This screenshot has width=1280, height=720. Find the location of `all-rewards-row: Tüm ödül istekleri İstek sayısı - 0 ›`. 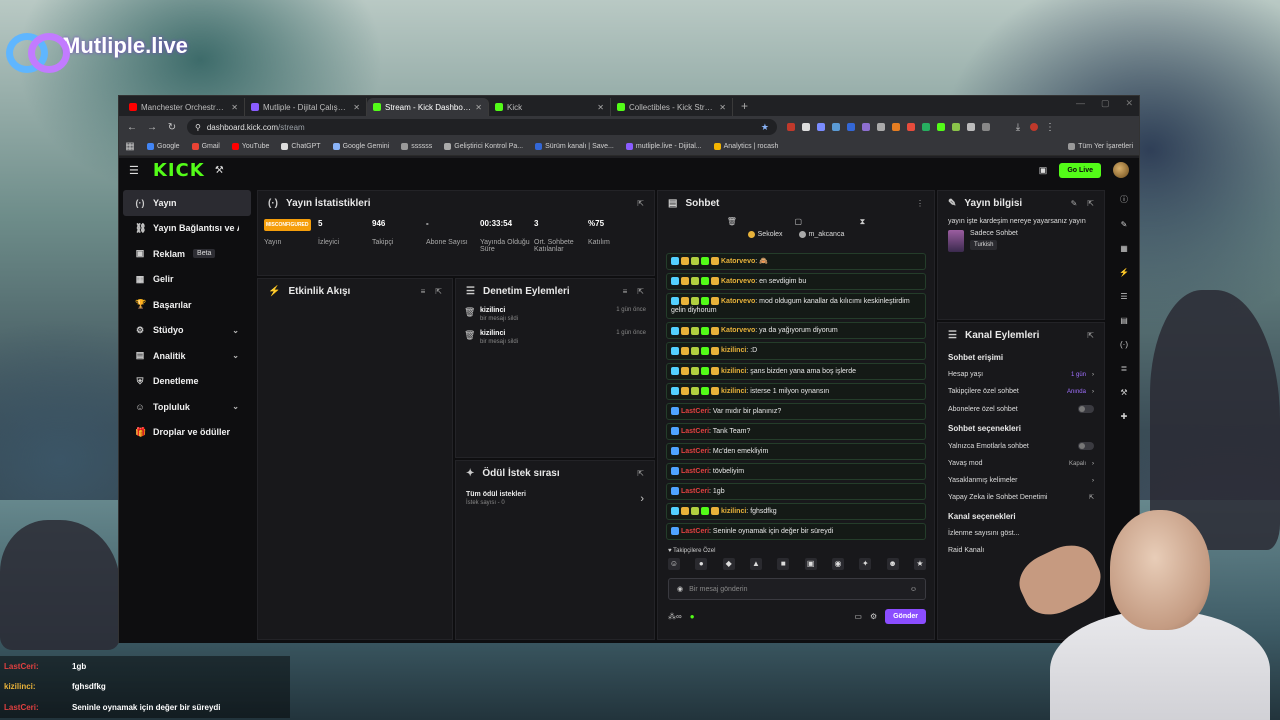

all-rewards-row: Tüm ödül istekleri İstek sayısı - 0 › is located at coordinates (555, 498).